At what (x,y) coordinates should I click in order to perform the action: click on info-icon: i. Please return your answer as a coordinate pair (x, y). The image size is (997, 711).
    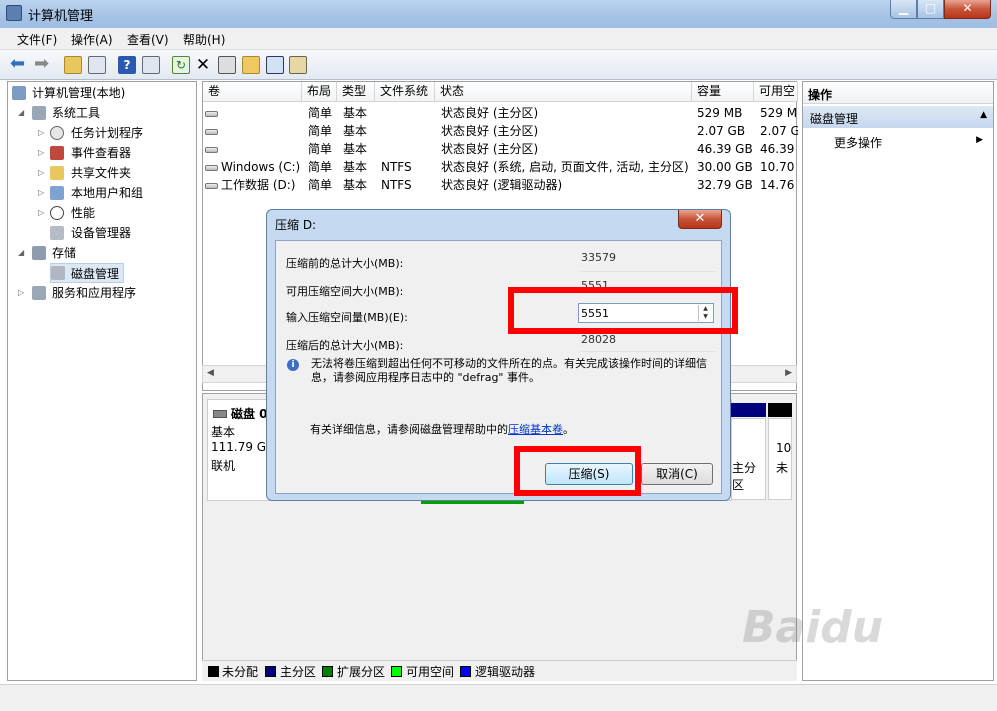
    Looking at the image, I should click on (293, 365).